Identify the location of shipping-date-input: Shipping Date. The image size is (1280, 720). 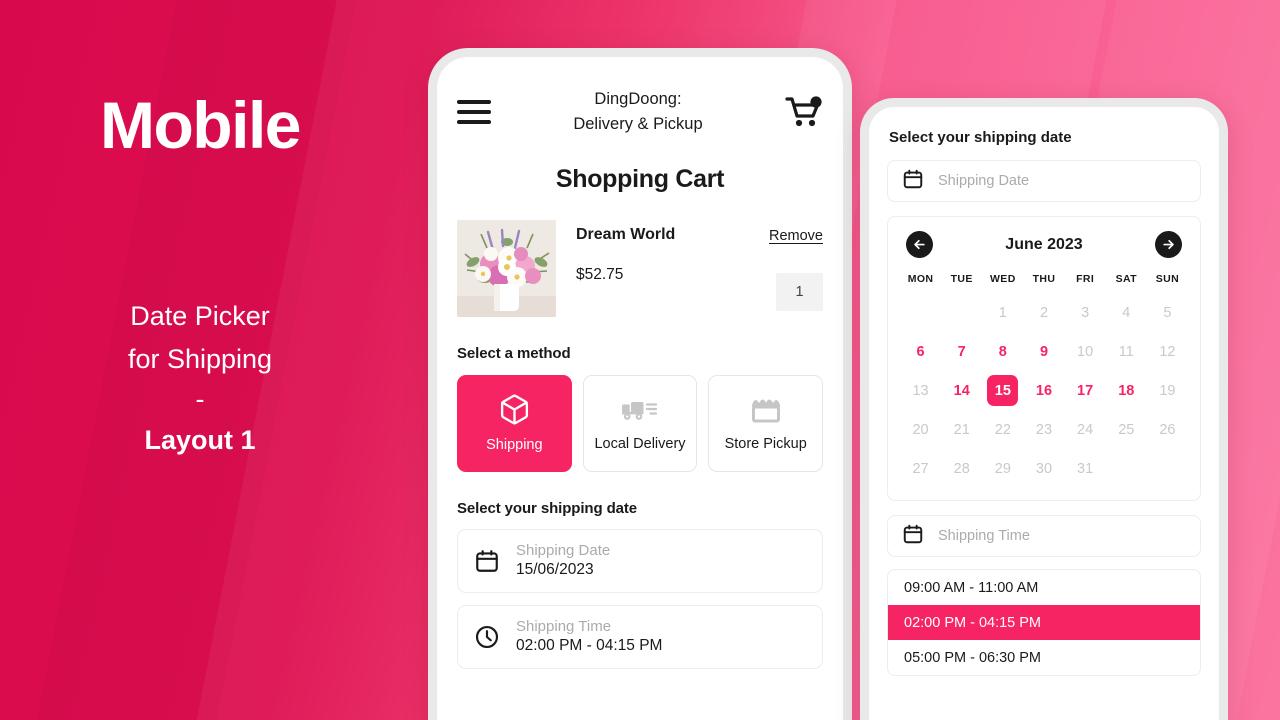
(1044, 181).